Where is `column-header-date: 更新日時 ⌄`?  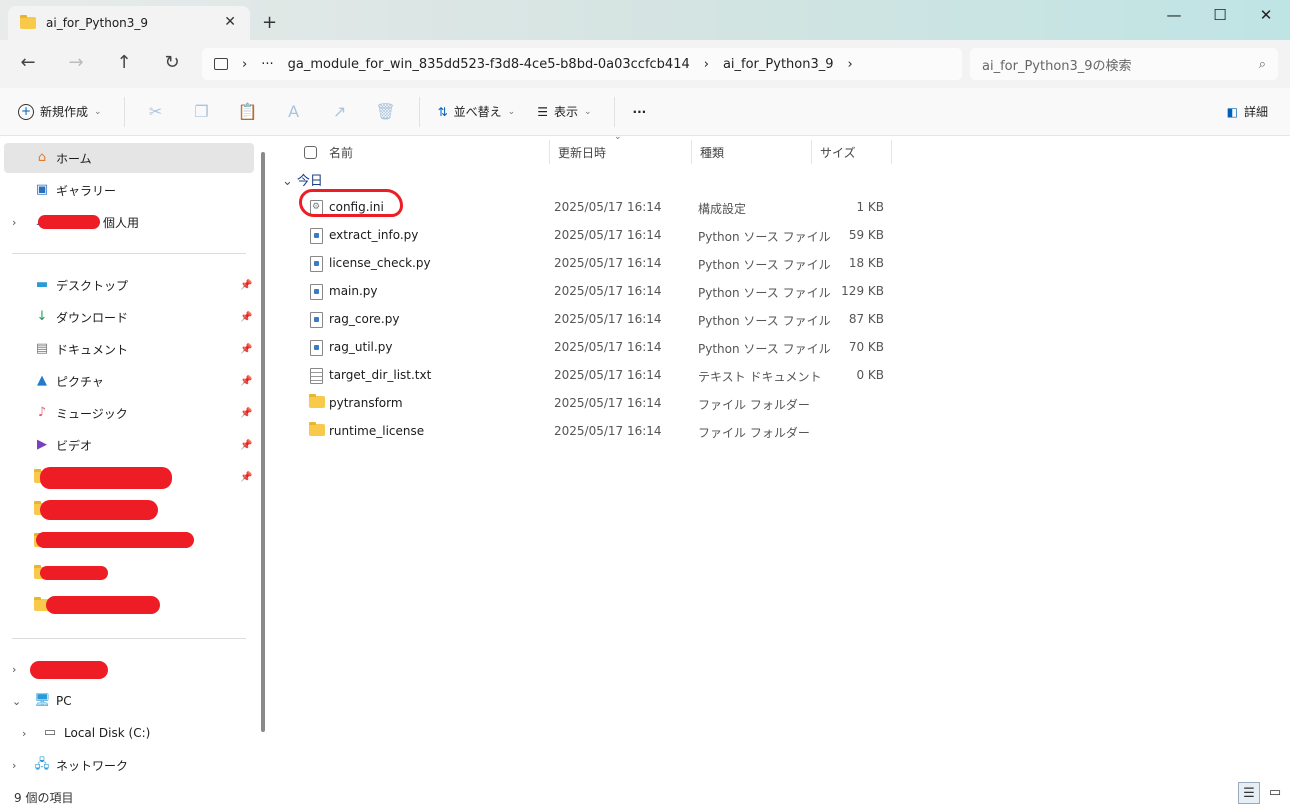 column-header-date: 更新日時 ⌄ is located at coordinates (621, 148).